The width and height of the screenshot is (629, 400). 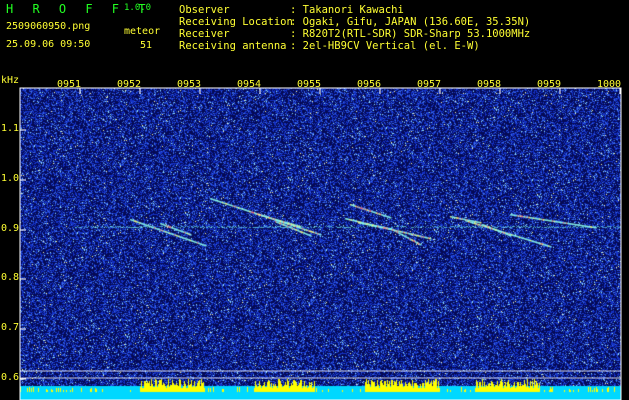 I want to click on date-time: 25.09.06 09:50, so click(x=48, y=44).